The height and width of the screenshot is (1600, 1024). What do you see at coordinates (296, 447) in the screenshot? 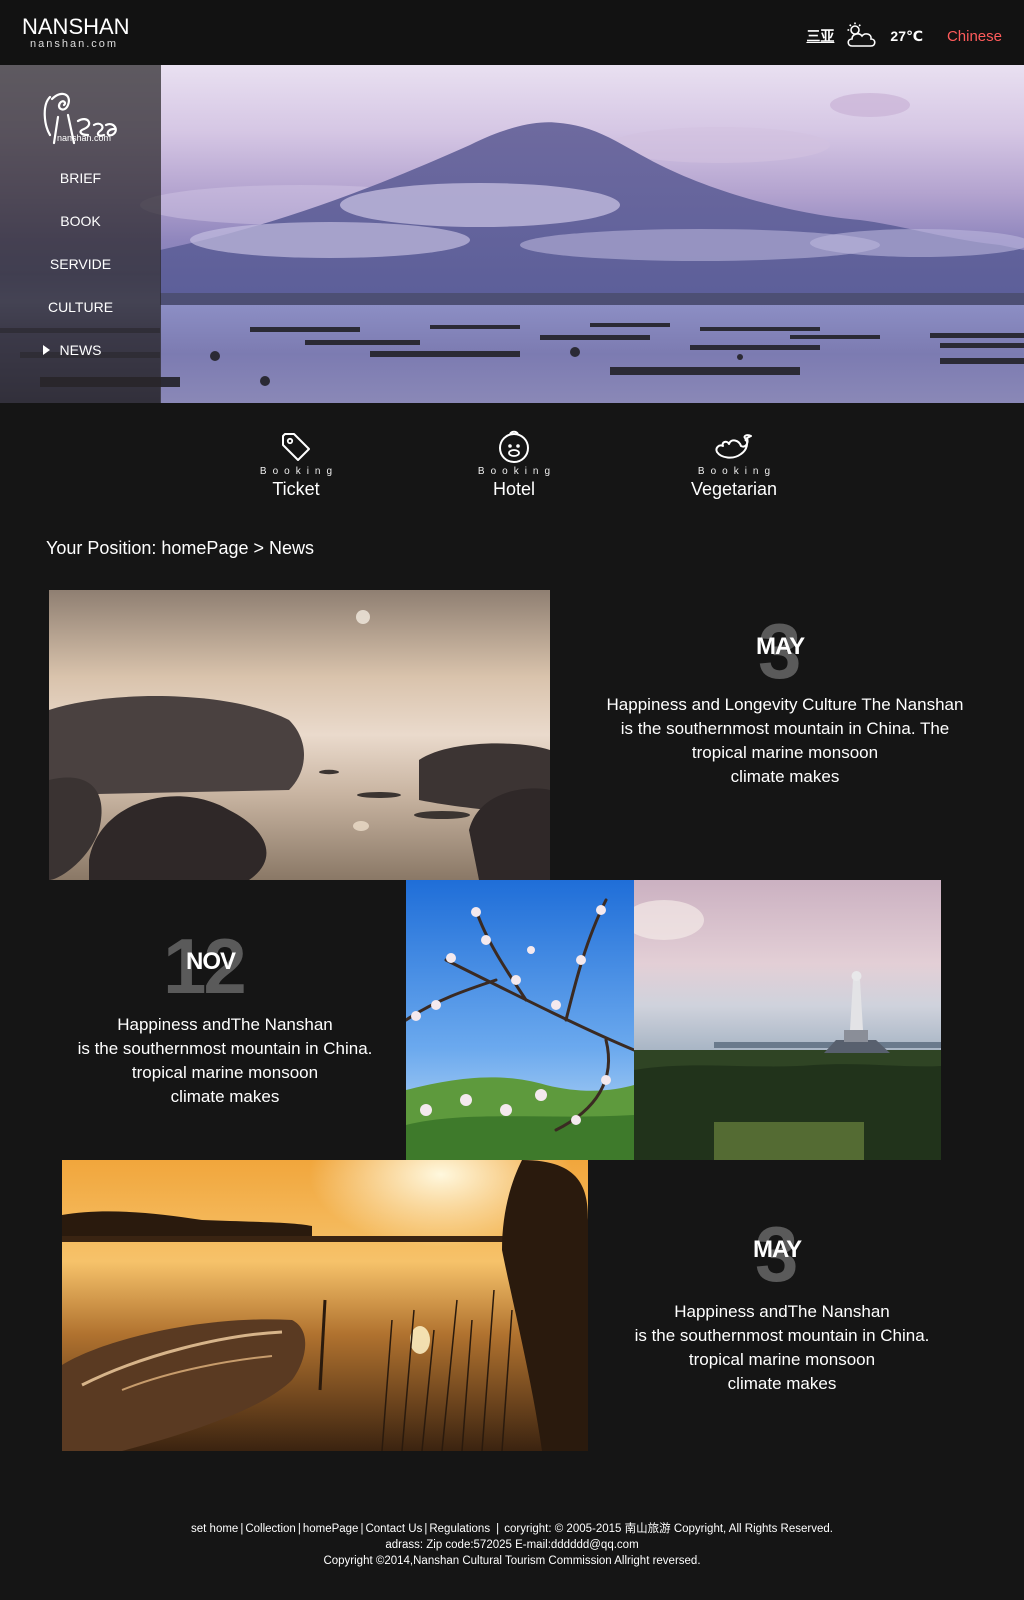
I see `tag-icon` at bounding box center [296, 447].